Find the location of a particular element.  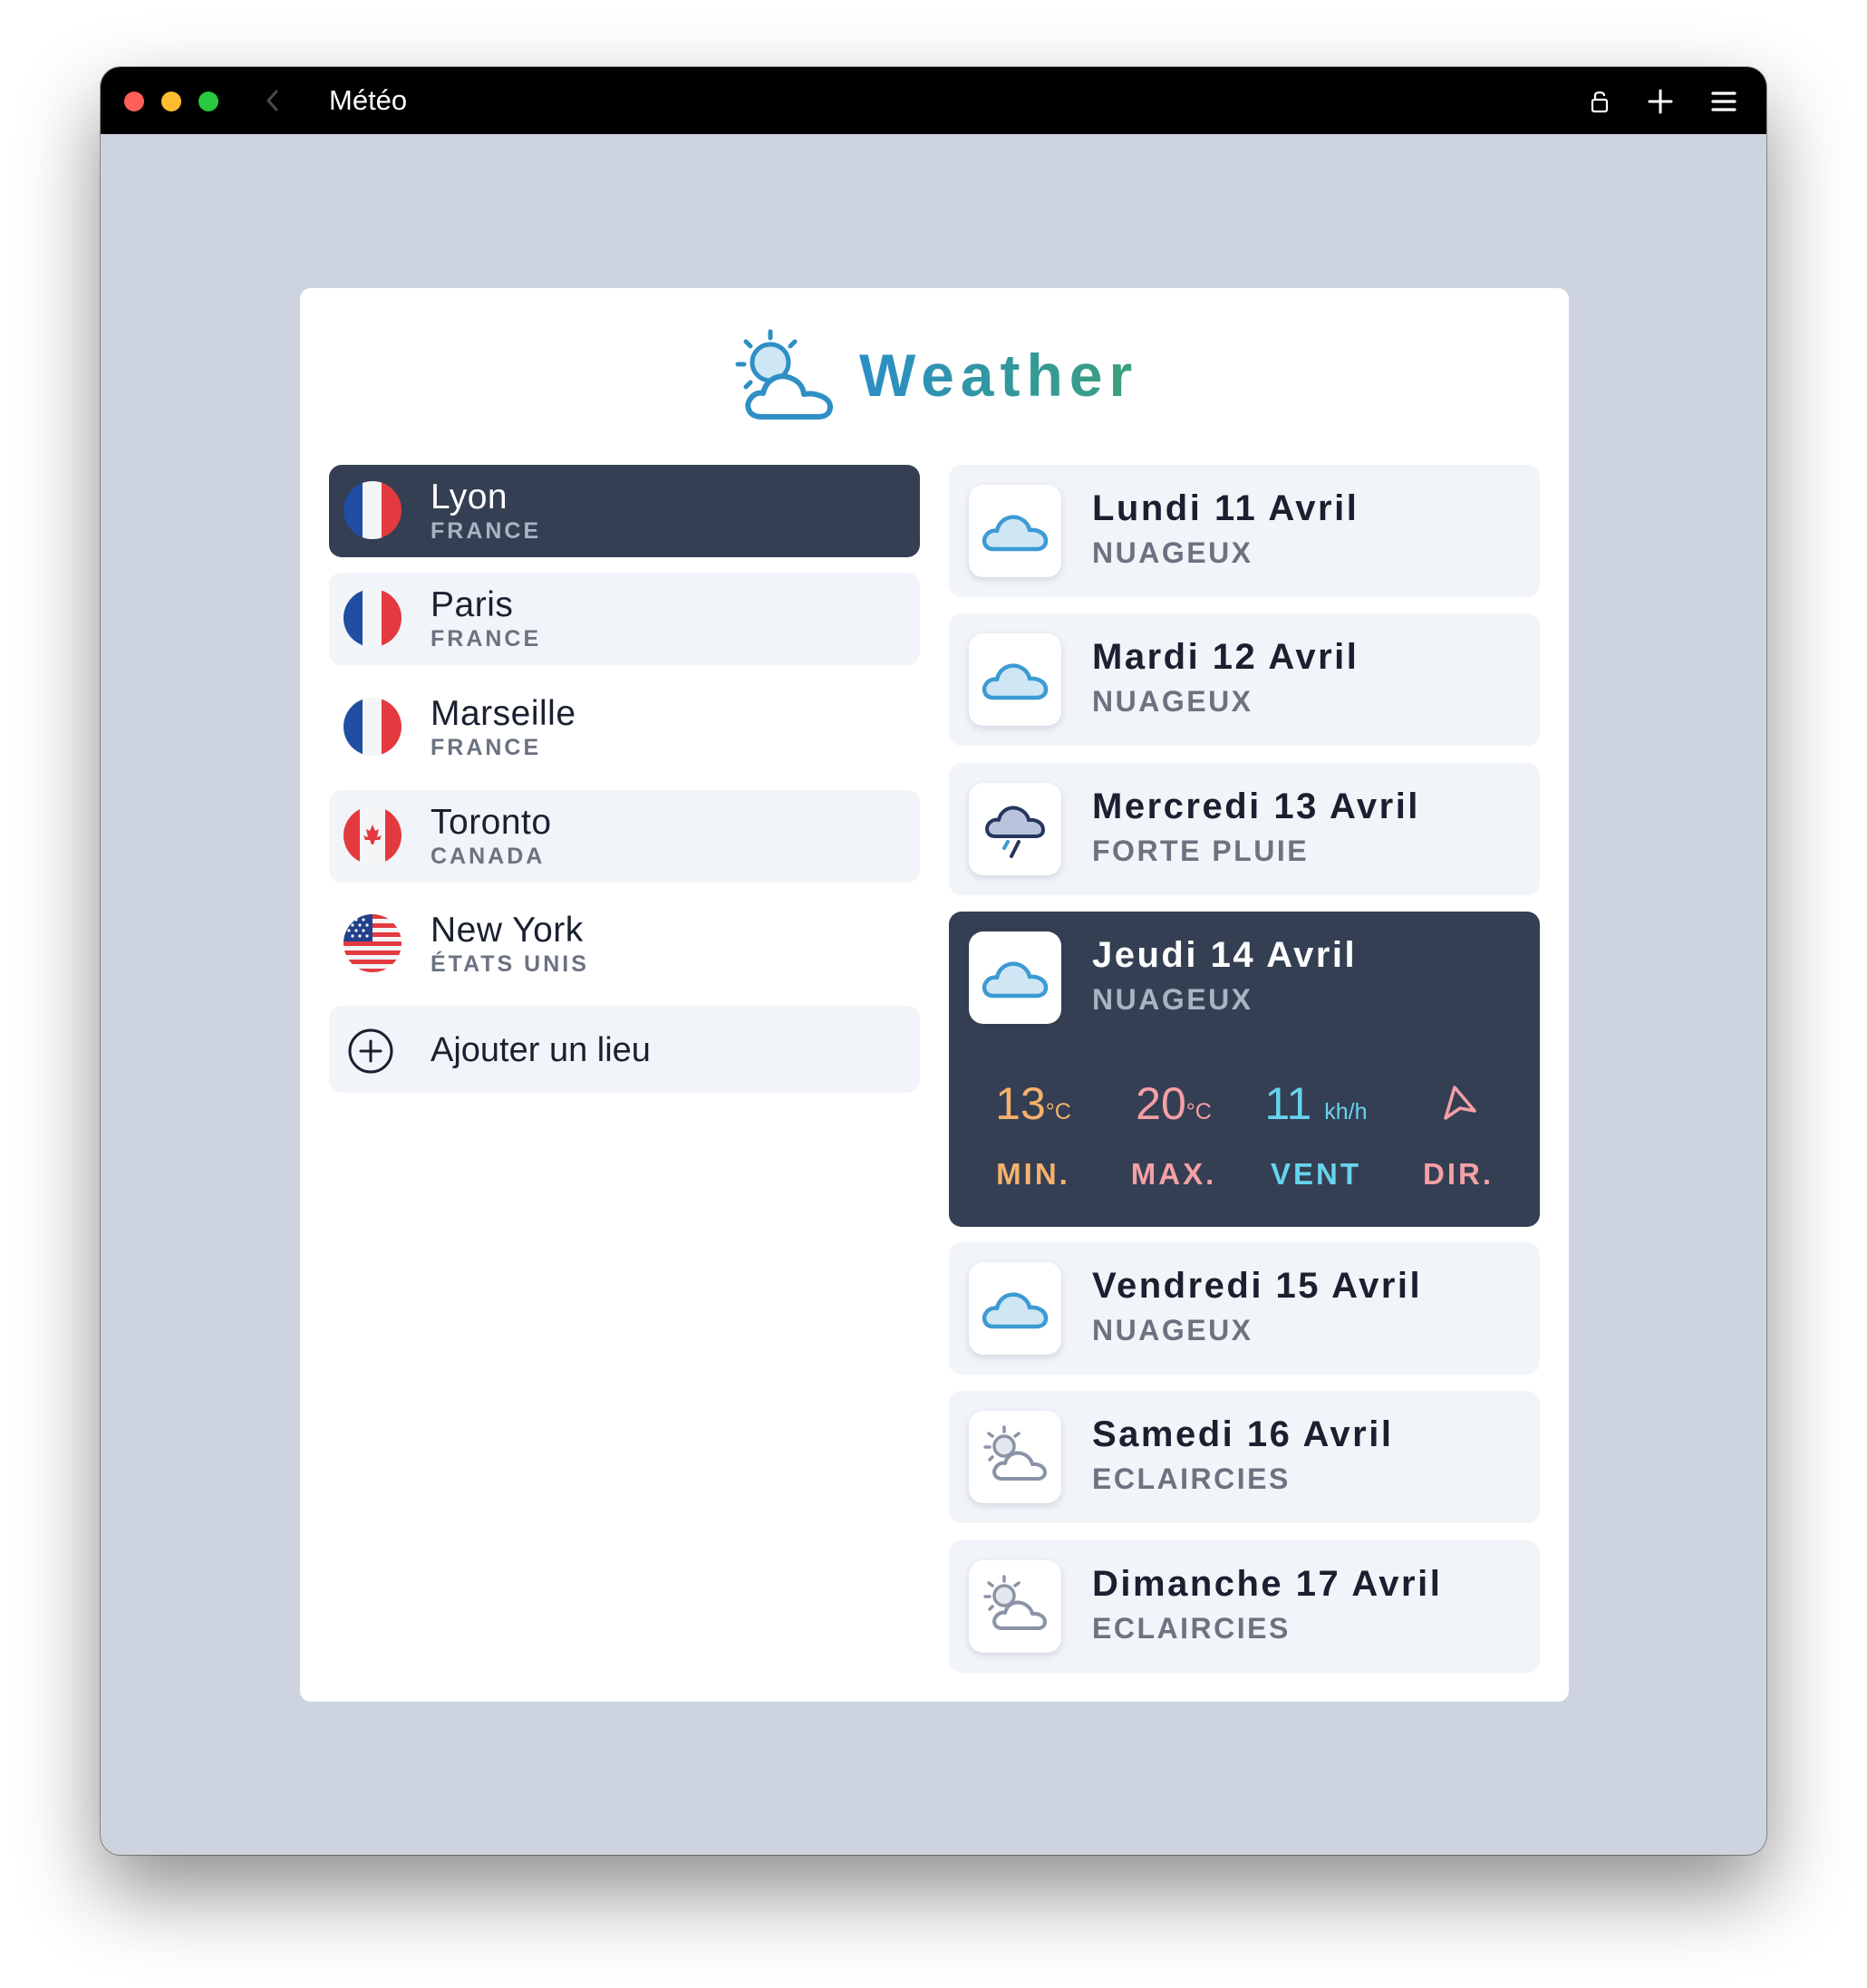

wind-label: VENT is located at coordinates (1315, 1174).